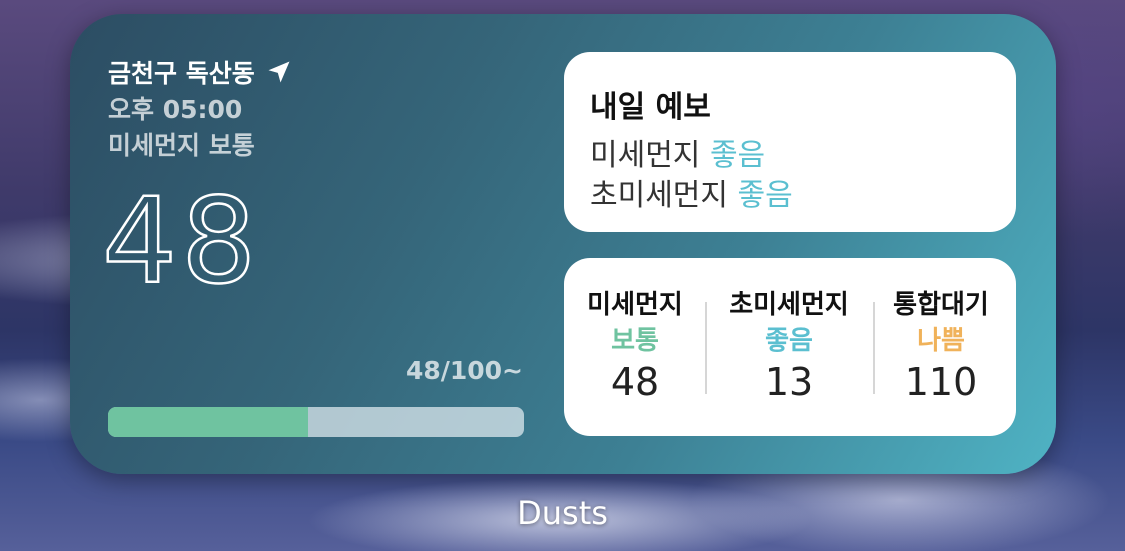  What do you see at coordinates (316, 422) in the screenshot?
I see `progress-bar` at bounding box center [316, 422].